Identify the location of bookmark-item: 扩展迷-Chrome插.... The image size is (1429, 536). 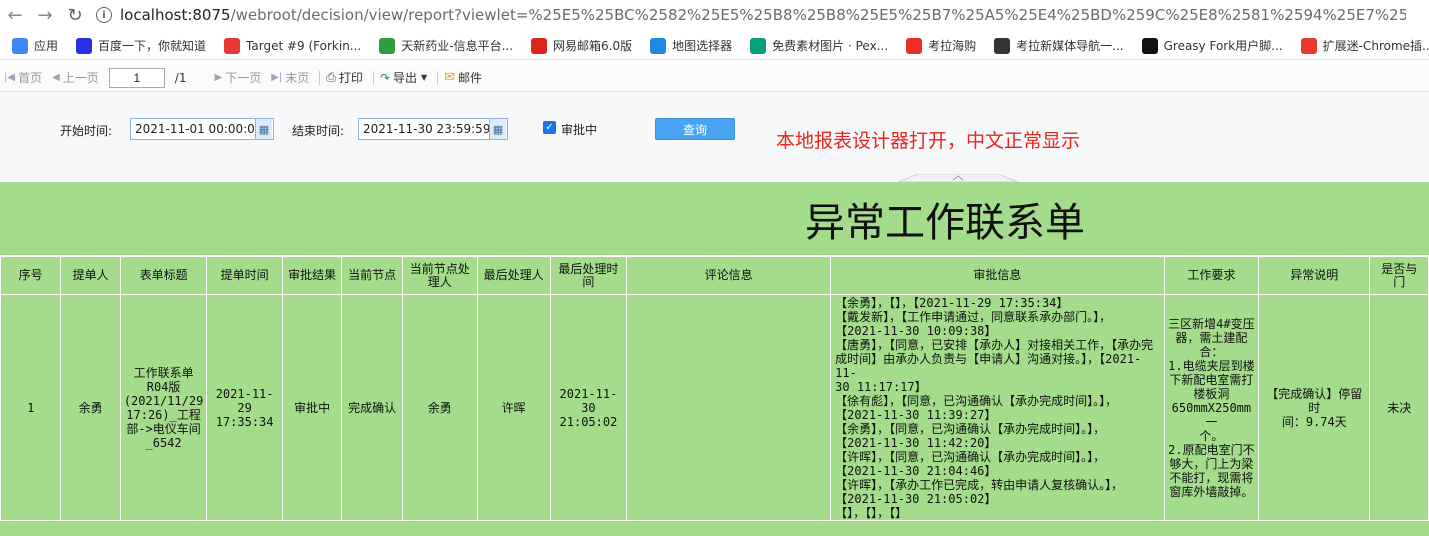
(1364, 45).